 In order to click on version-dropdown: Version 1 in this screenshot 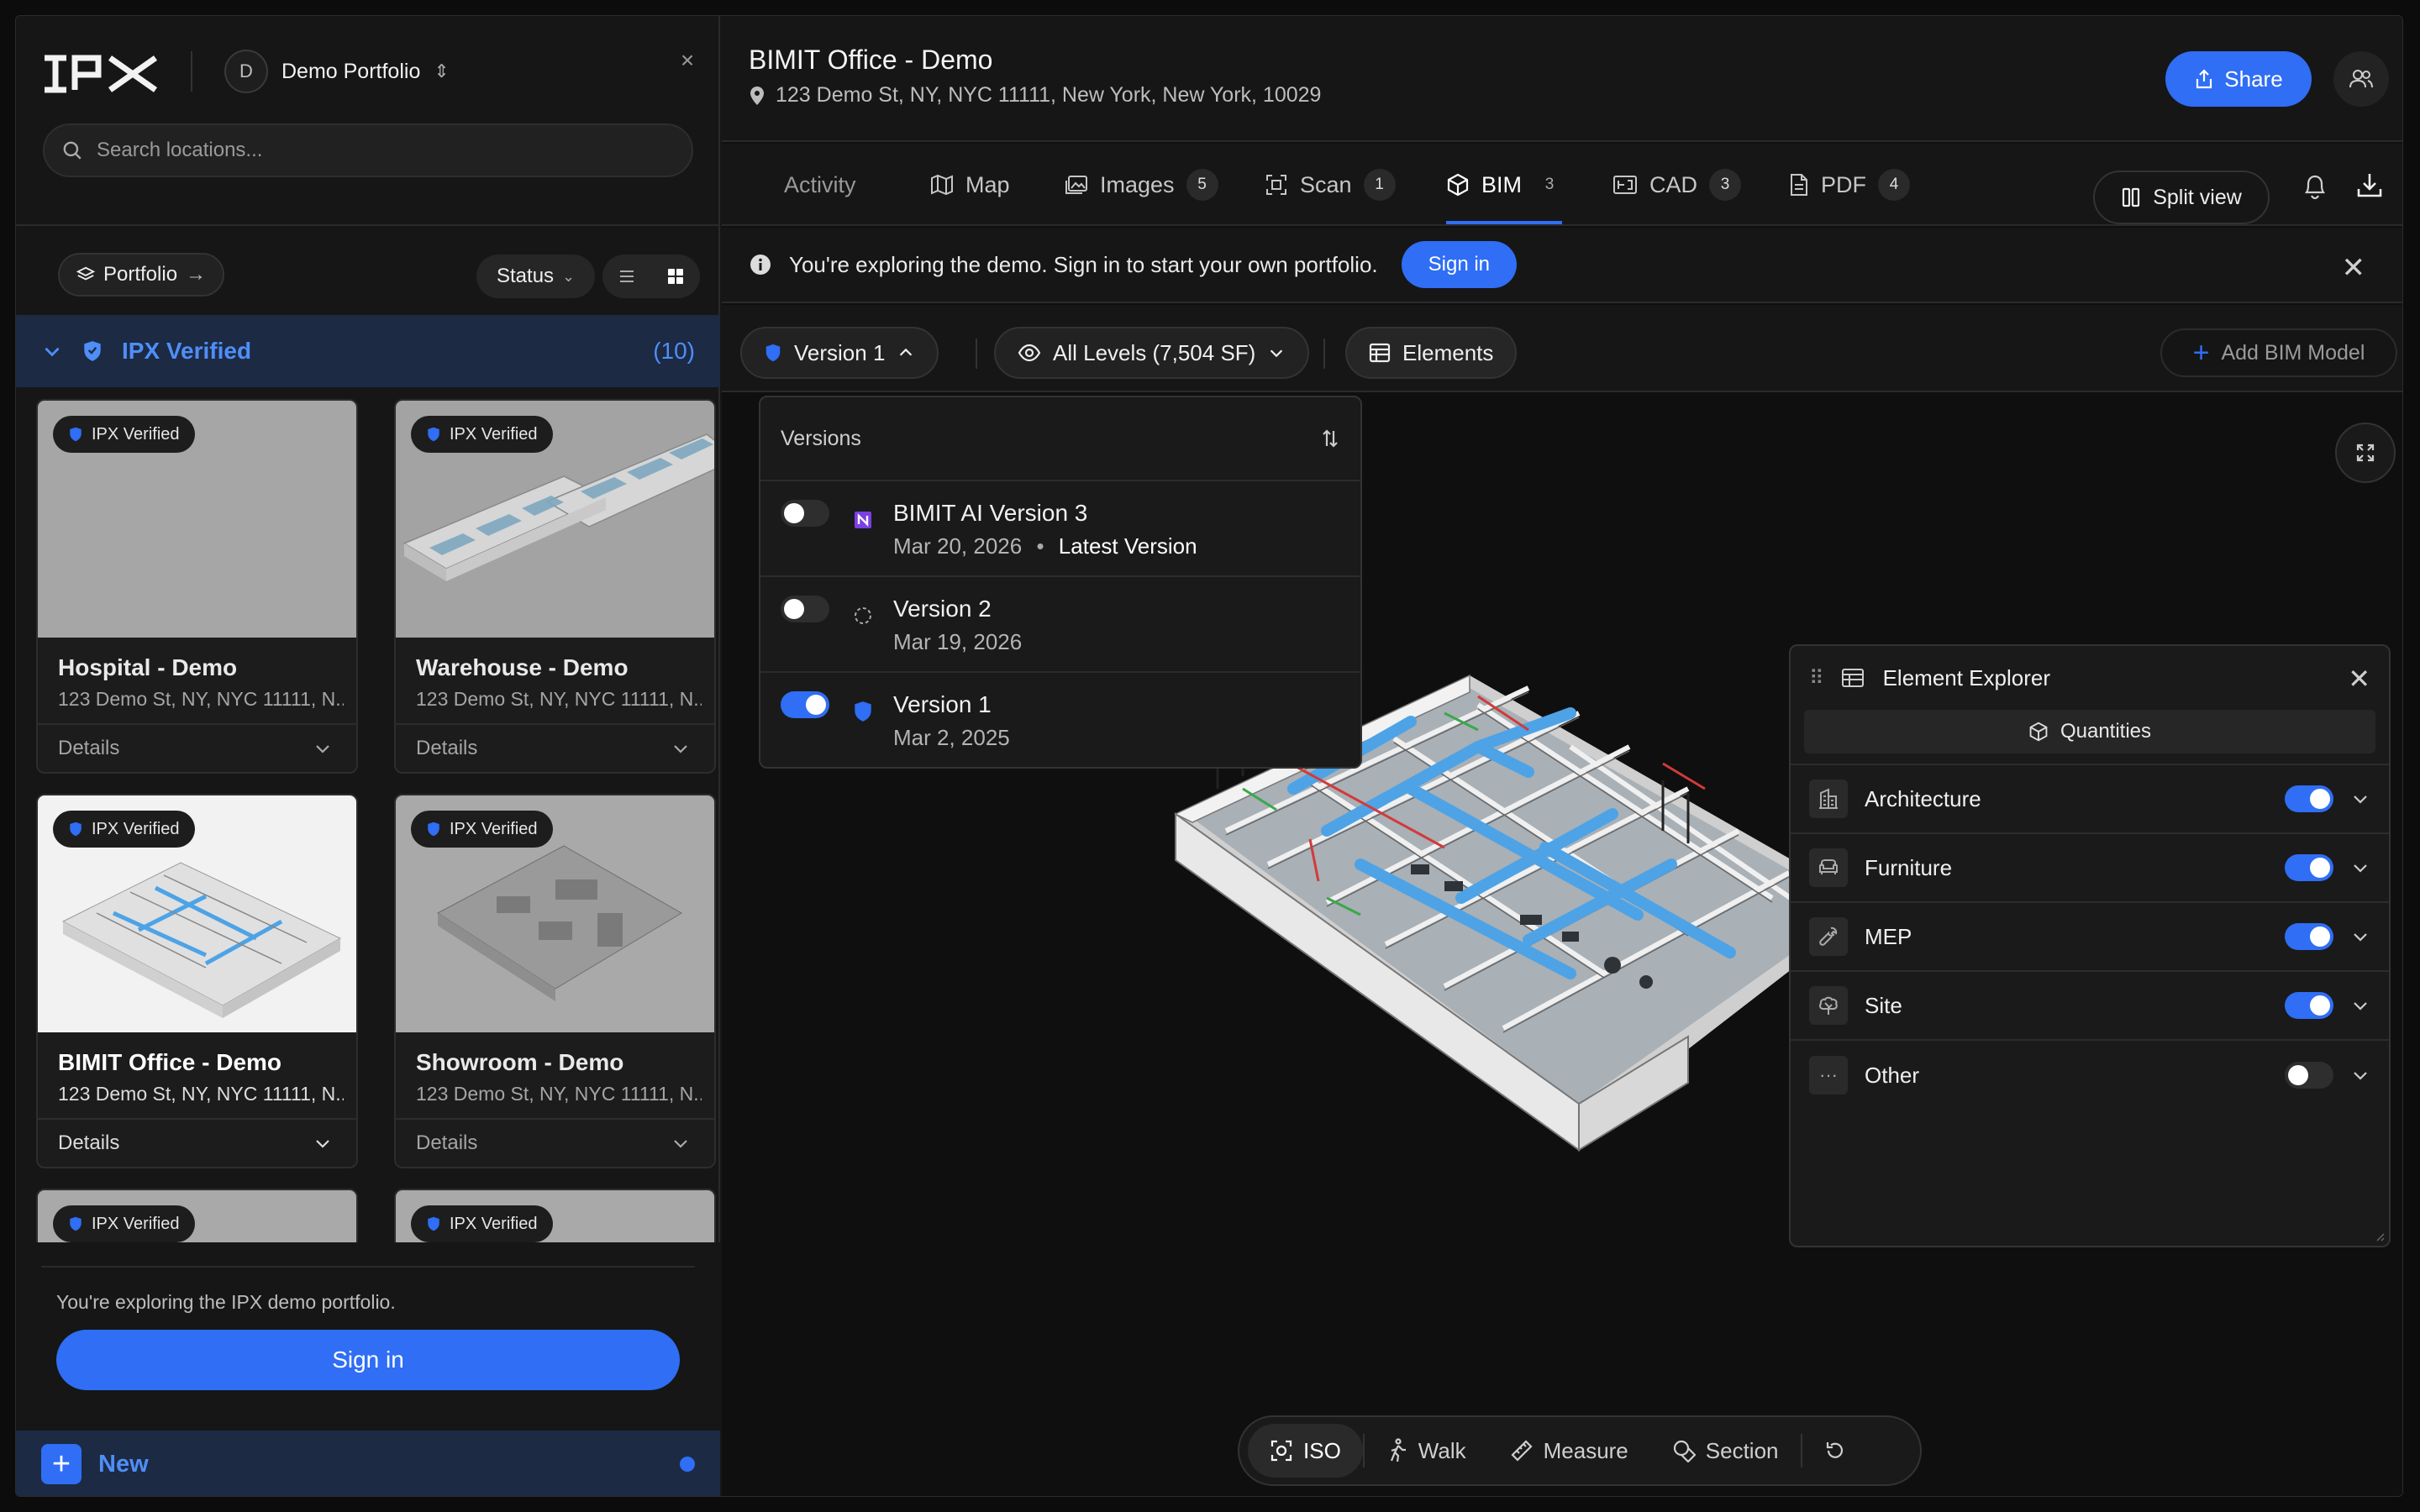, I will do `click(840, 353)`.